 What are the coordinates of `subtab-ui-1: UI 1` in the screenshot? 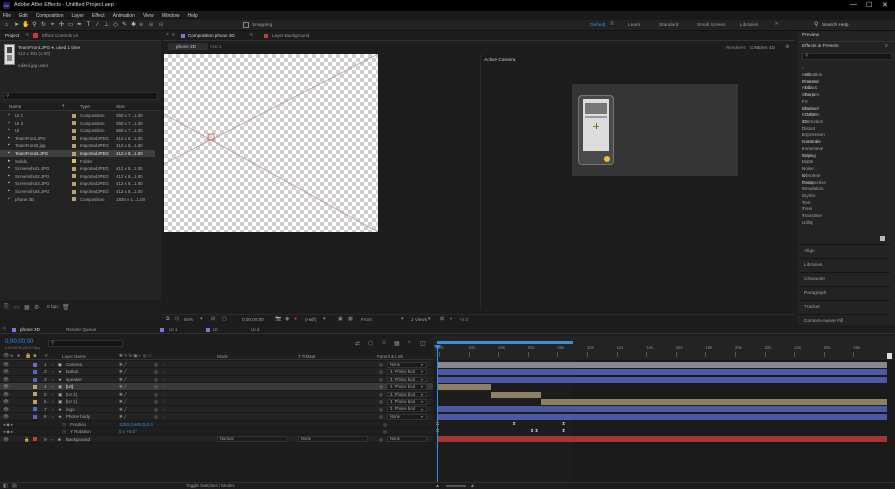 It's located at (217, 46).